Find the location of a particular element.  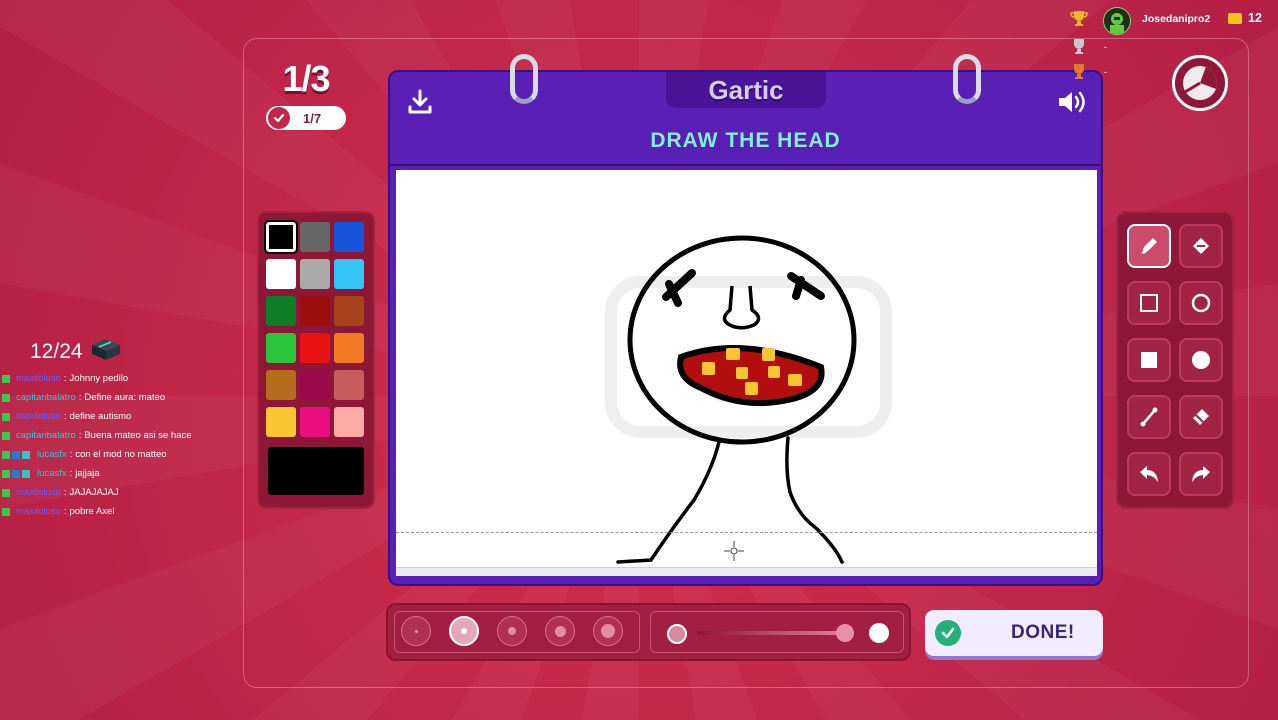

binder-ring-left is located at coordinates (524, 79).